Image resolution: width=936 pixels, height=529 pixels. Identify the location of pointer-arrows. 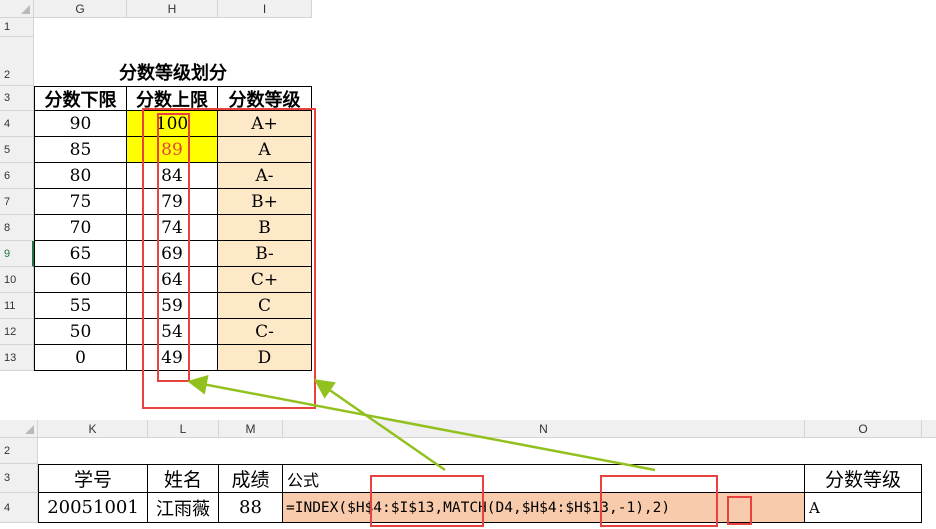
(421, 423).